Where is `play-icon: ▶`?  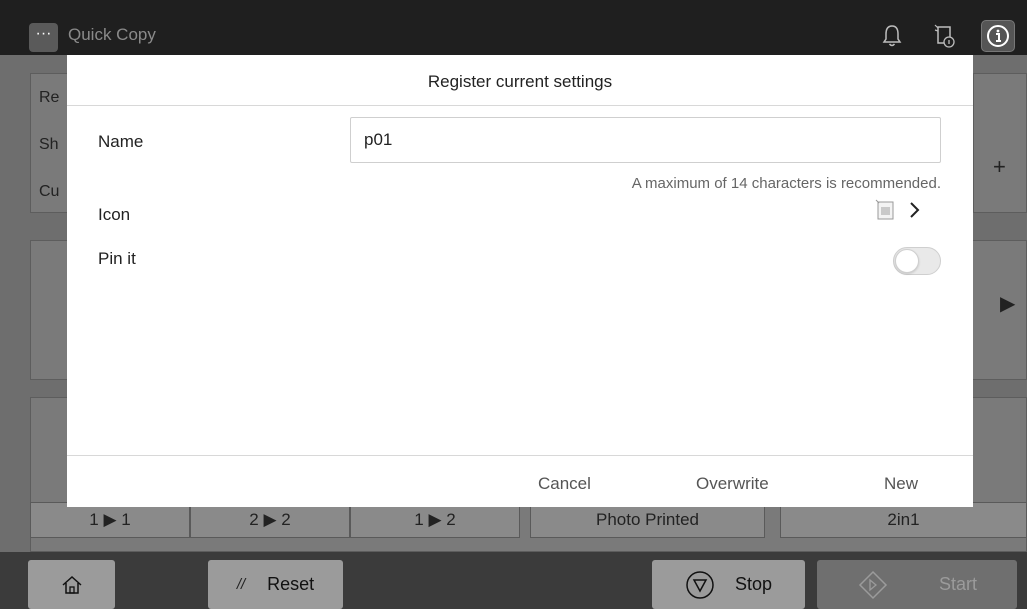
play-icon: ▶ is located at coordinates (1008, 304).